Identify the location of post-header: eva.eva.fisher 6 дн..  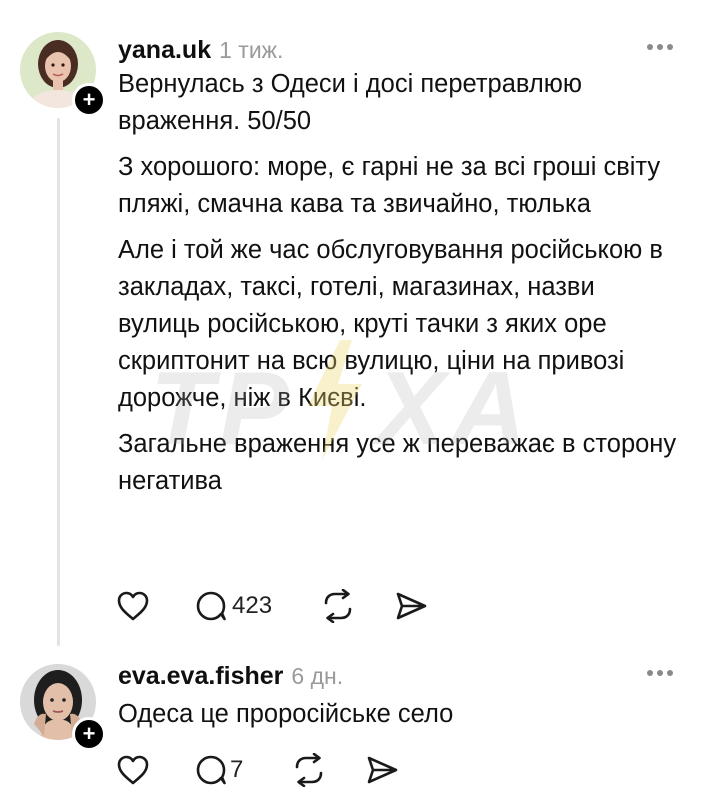
(230, 676).